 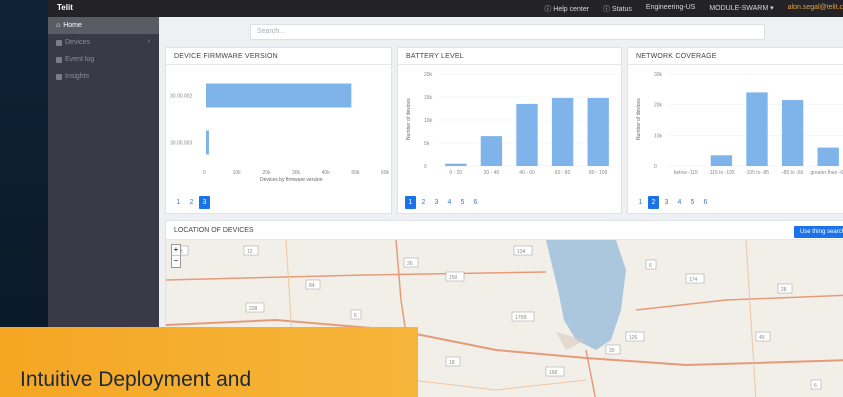 I want to click on road-shield-label: 134, so click(x=521, y=252).